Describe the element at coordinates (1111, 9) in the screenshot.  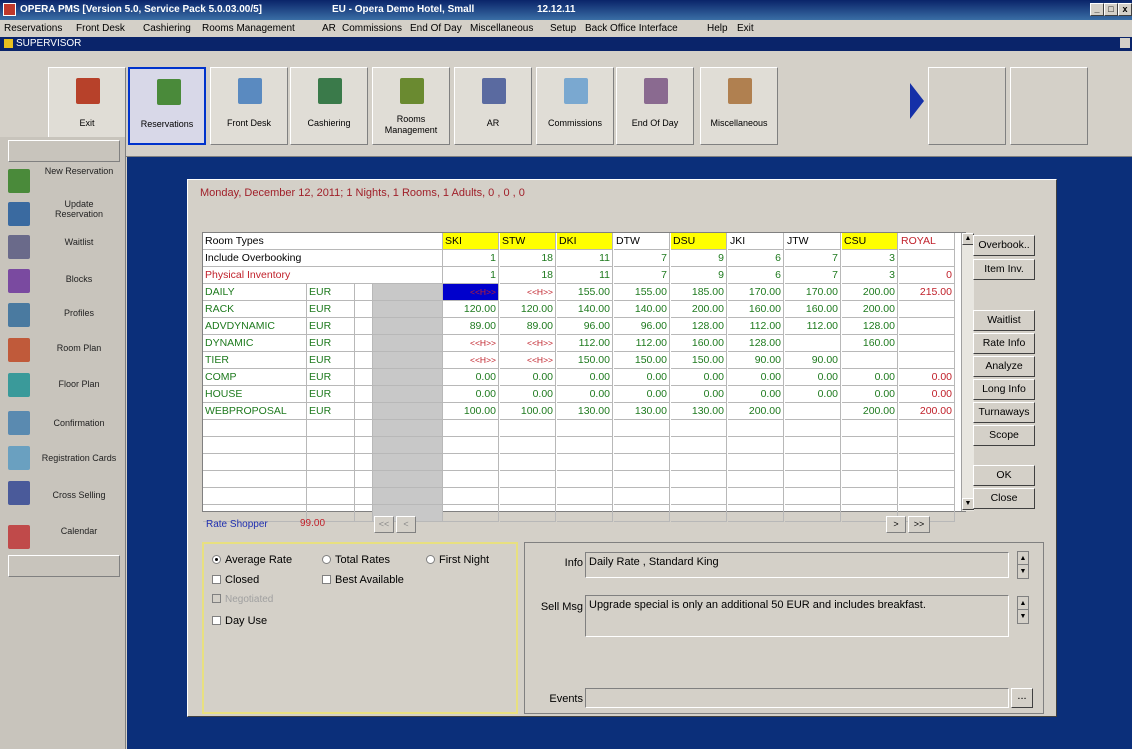
I see `maximize-button: □` at that location.